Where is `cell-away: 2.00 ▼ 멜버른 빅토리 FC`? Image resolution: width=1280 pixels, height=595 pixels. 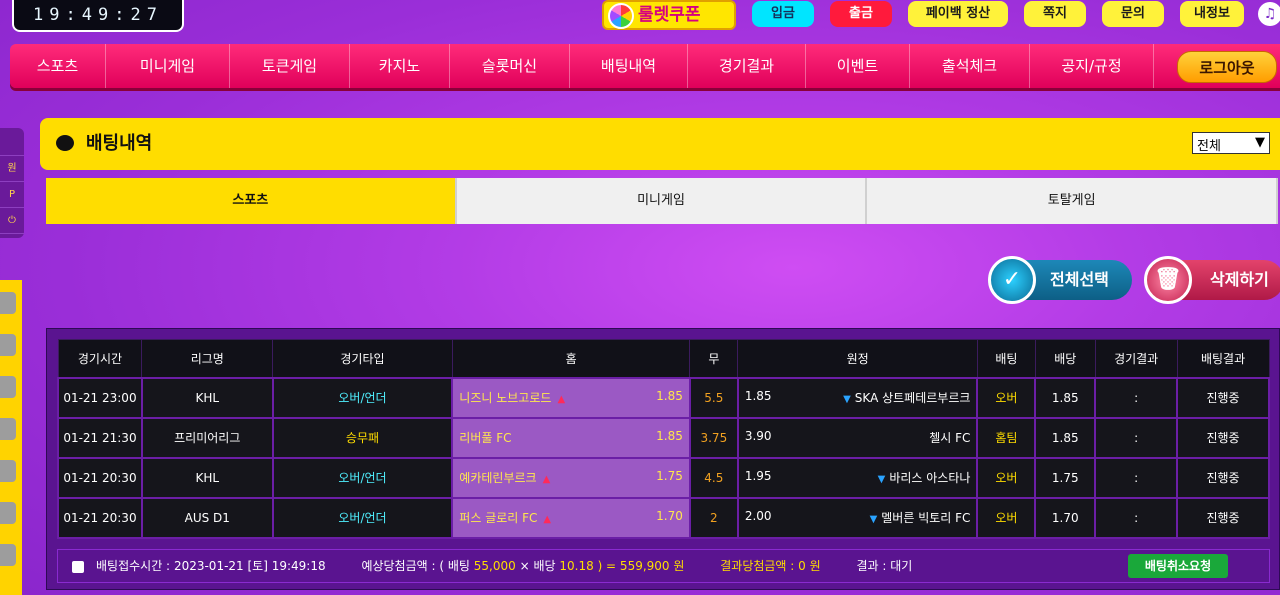 cell-away: 2.00 ▼ 멜버른 빅토리 FC is located at coordinates (857, 517).